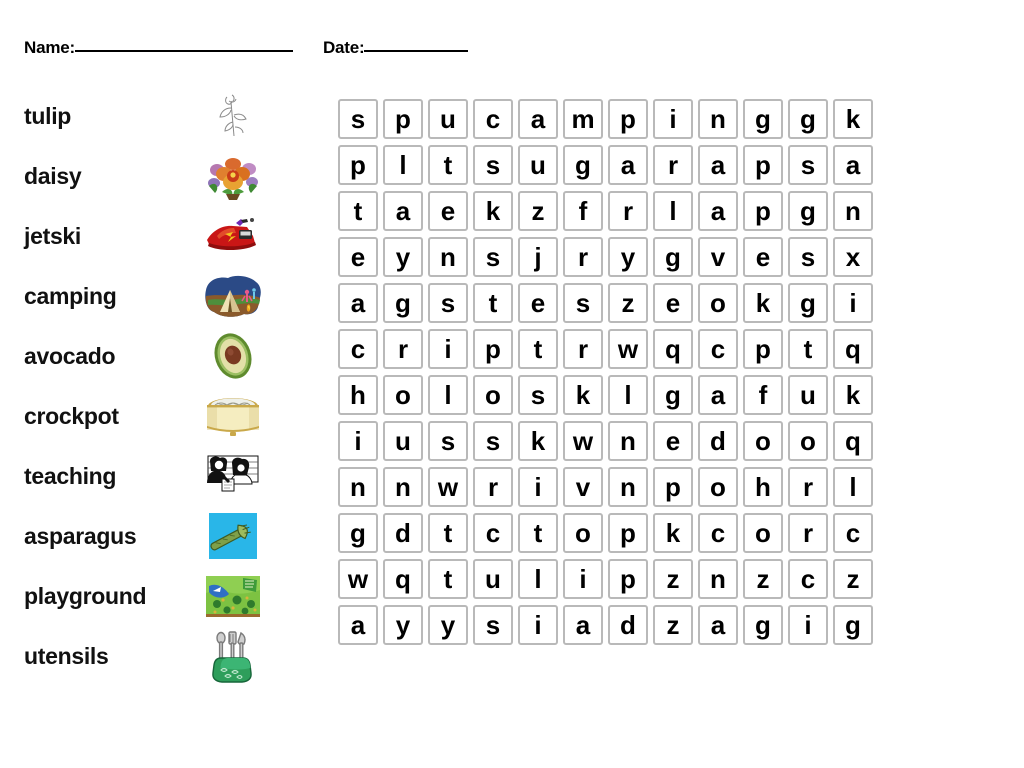  Describe the element at coordinates (183, 51) in the screenshot. I see `name-input-rule` at that location.